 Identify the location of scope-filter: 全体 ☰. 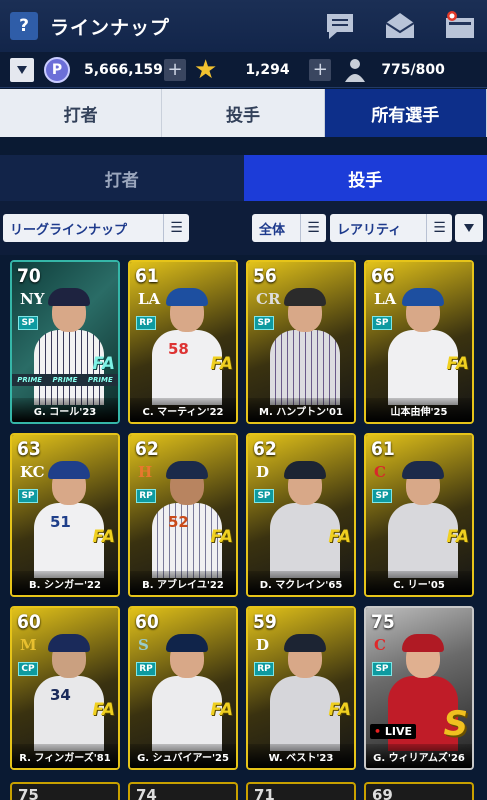
(289, 228).